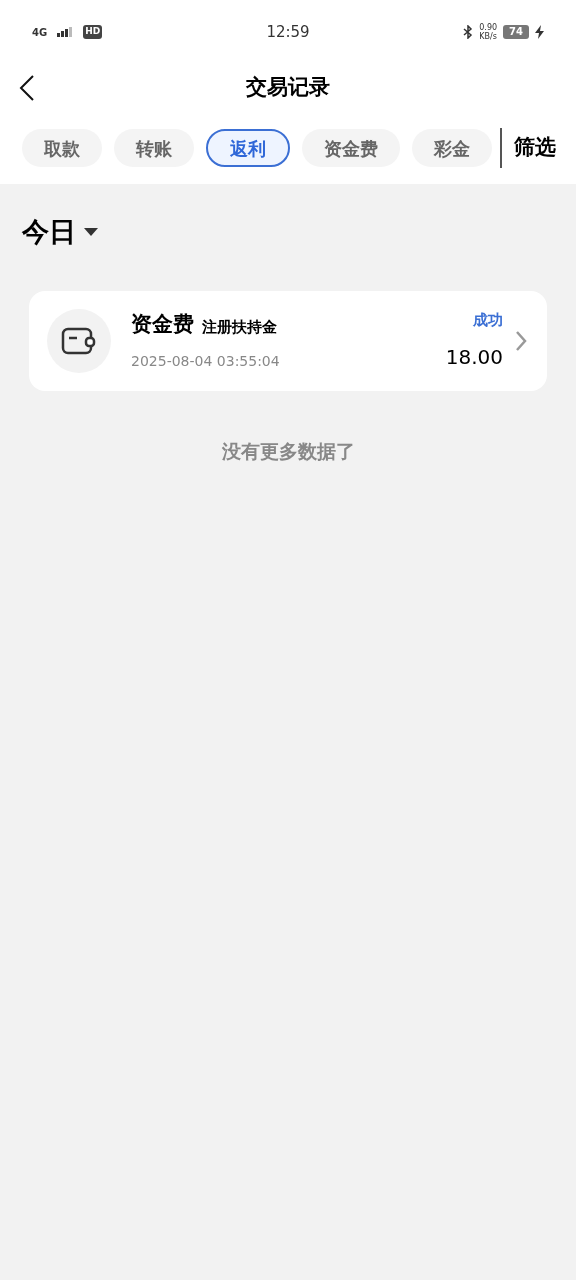 The width and height of the screenshot is (576, 1280). I want to click on record-note: 注册扶持金, so click(239, 328).